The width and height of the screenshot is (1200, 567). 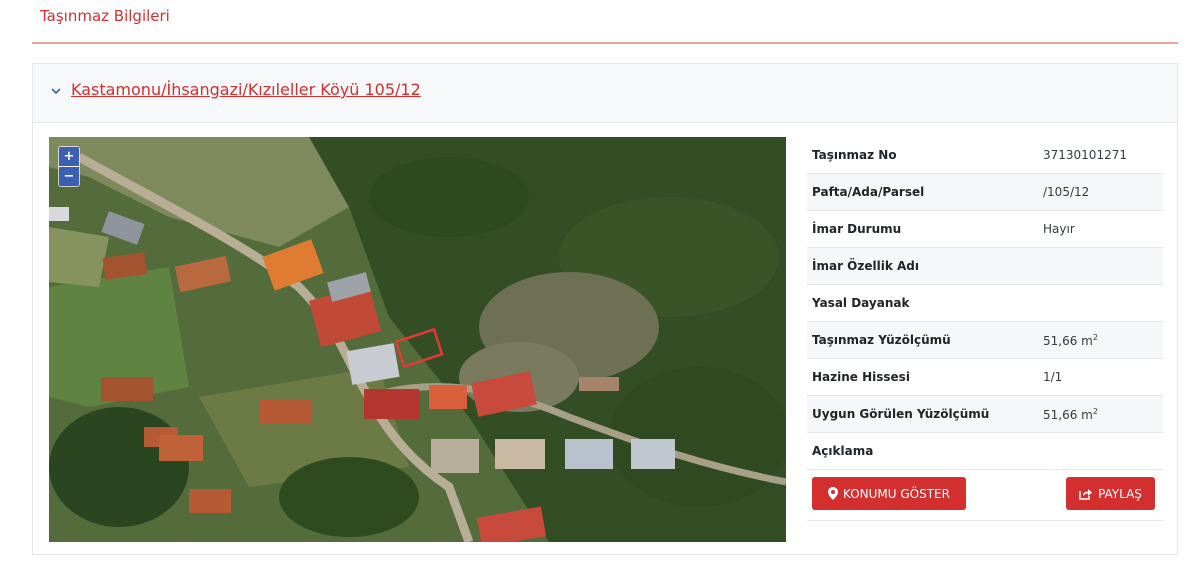 What do you see at coordinates (69, 176) in the screenshot?
I see `zoom-out-button: −` at bounding box center [69, 176].